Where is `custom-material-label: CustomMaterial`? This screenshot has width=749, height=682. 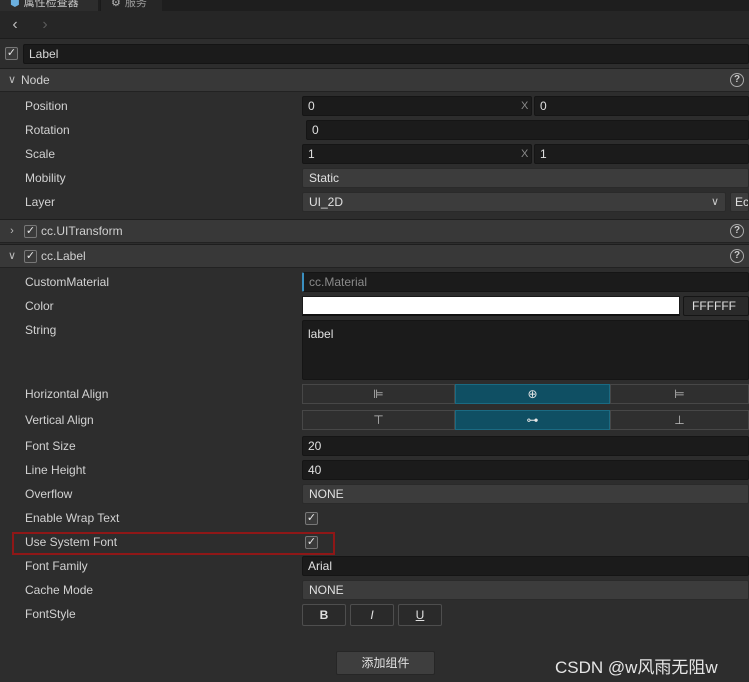
custom-material-label: CustomMaterial is located at coordinates (67, 282).